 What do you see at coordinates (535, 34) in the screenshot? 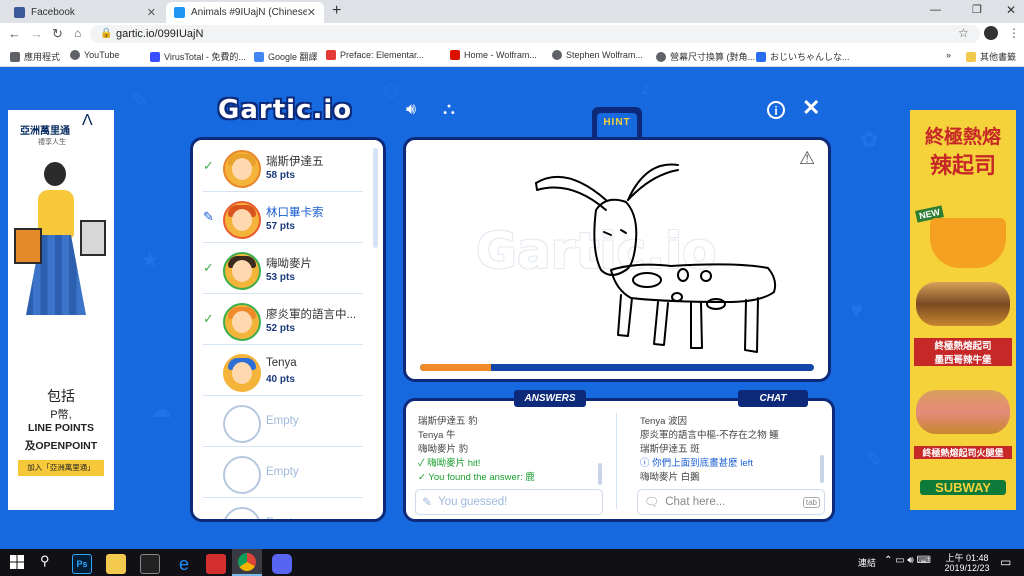
I see `address-bar: 🔒 gartic.io/099IUajN ☆` at bounding box center [535, 34].